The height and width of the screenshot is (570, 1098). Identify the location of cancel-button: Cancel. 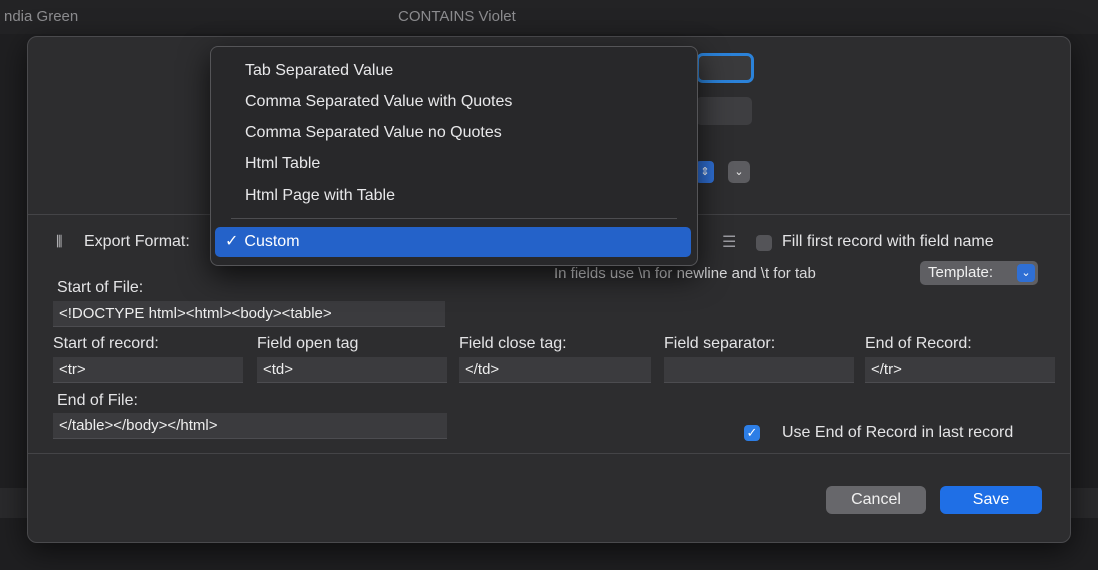
(876, 500).